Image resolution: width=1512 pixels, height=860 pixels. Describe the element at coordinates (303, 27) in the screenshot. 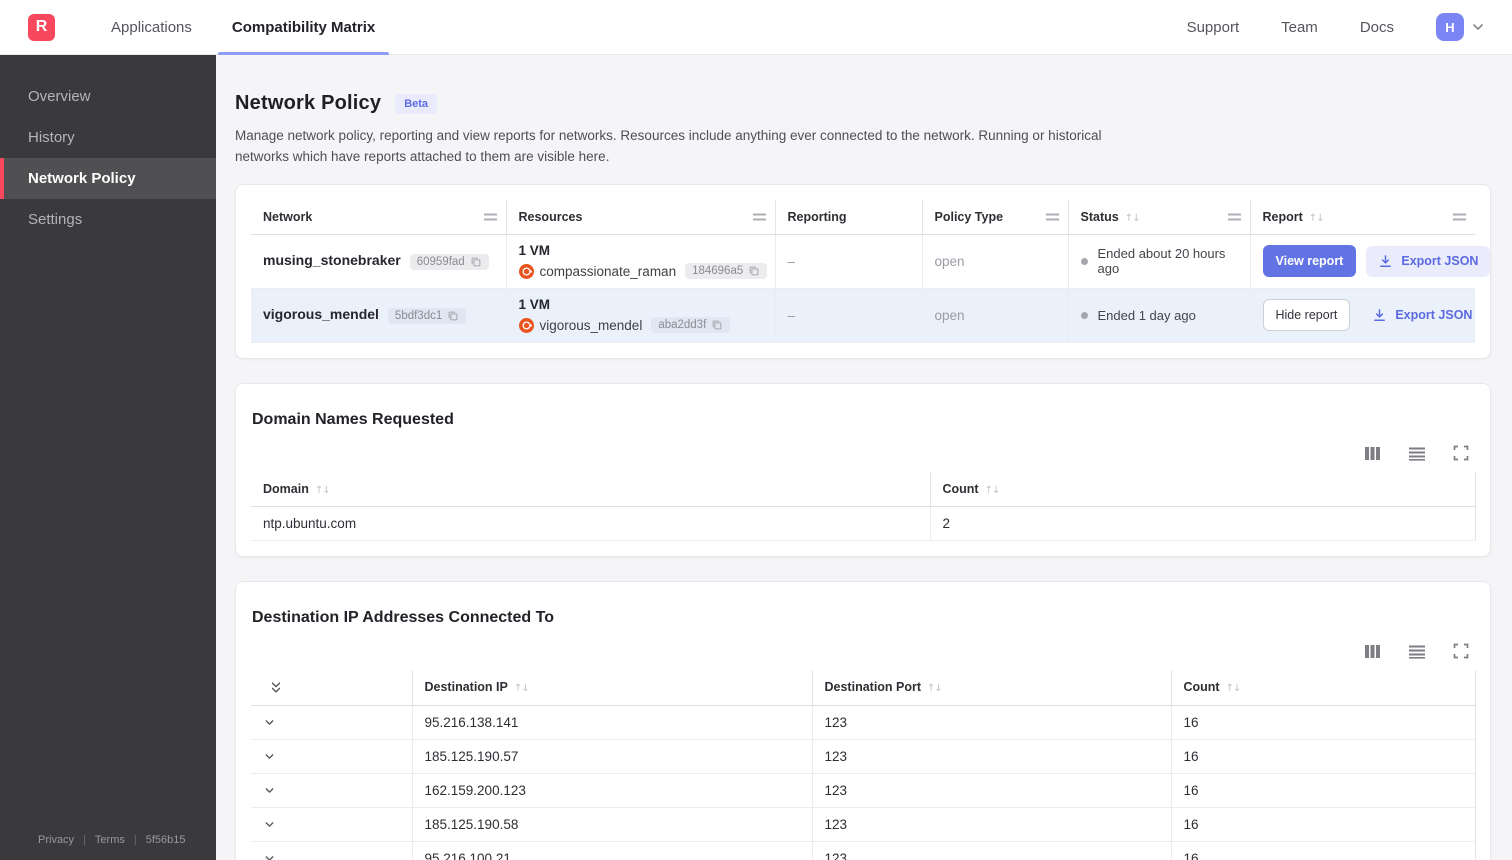

I see `tab-compatibility-matrix: Compatibility Matrix` at that location.